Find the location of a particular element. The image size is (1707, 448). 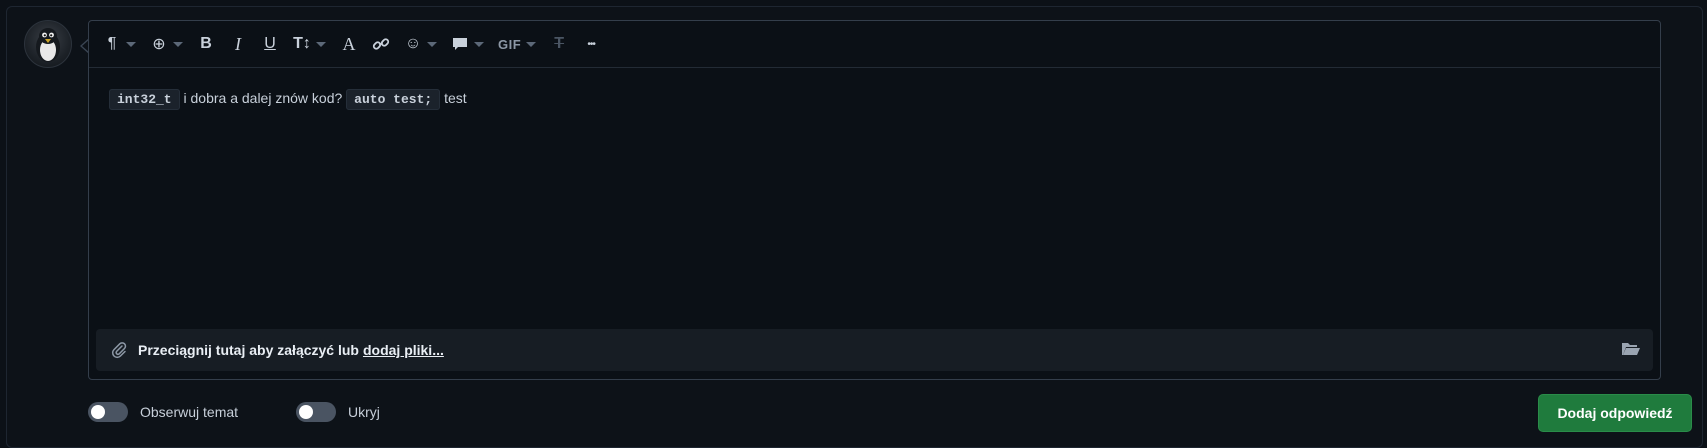

clear-format-icon: T is located at coordinates (559, 43).